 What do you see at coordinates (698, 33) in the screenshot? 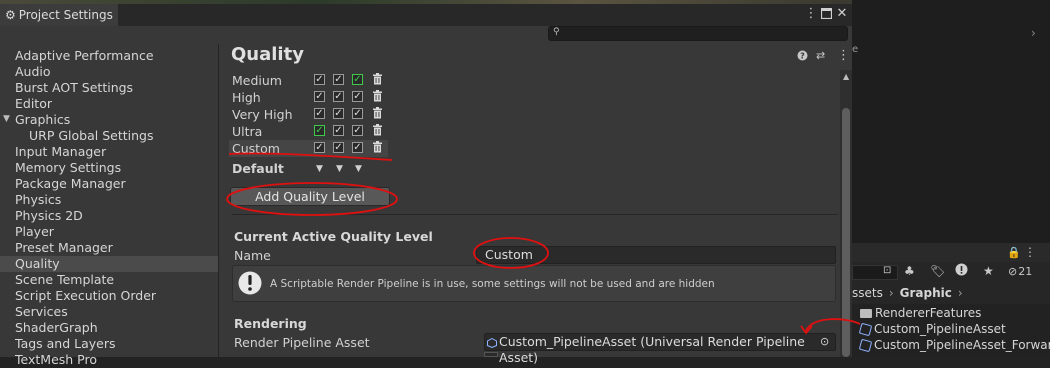
I see `search-input: ⚲` at bounding box center [698, 33].